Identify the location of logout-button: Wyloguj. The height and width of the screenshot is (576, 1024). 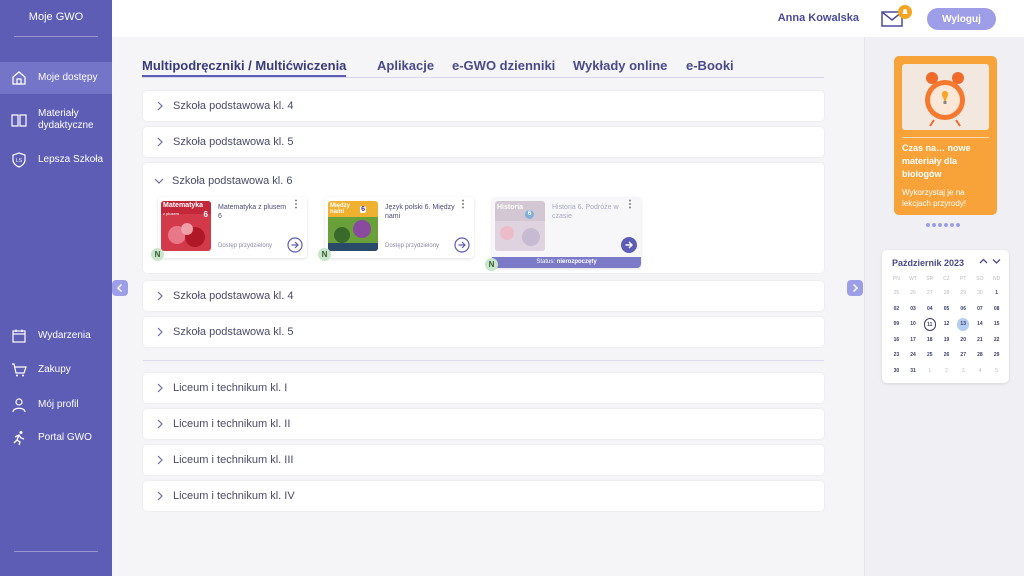
(961, 19).